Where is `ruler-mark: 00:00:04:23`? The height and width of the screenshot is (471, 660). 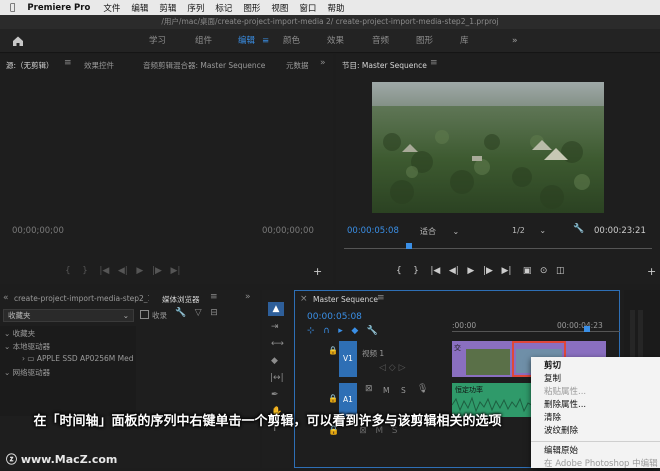 ruler-mark: 00:00:04:23 is located at coordinates (580, 325).